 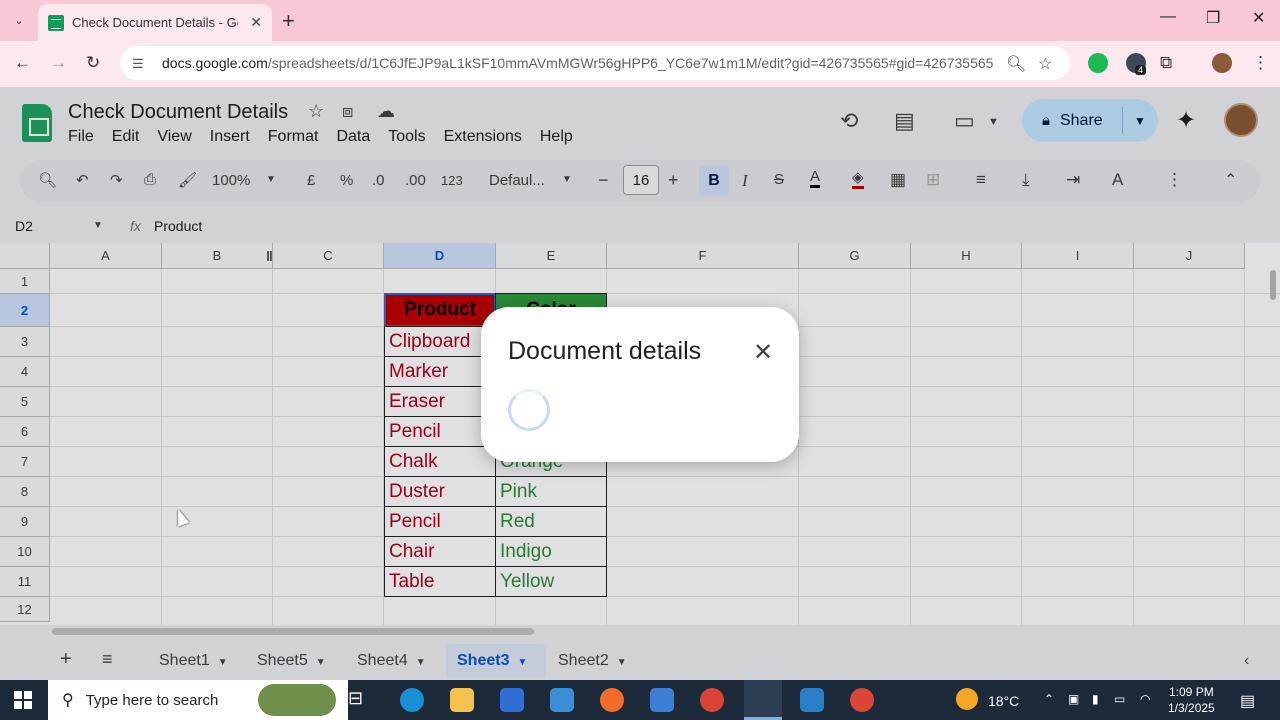 I want to click on document-details-dialog: Document details ✕, so click(x=640, y=384).